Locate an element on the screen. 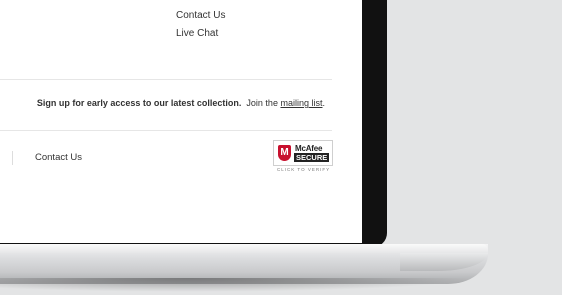  mailing-list-link: mailing list is located at coordinates (301, 103).